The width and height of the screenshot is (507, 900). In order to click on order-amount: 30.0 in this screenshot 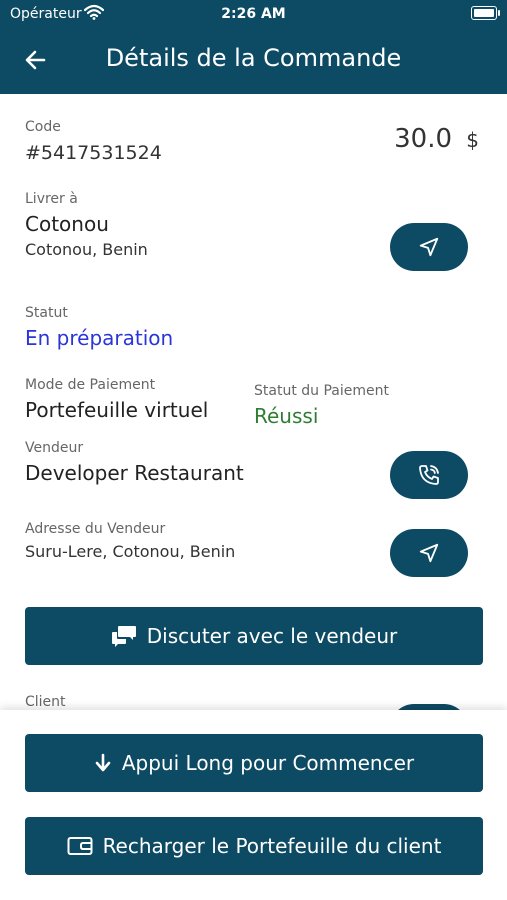, I will do `click(423, 139)`.